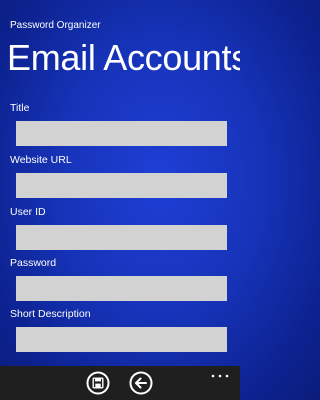  What do you see at coordinates (121, 339) in the screenshot?
I see `short-description-input` at bounding box center [121, 339].